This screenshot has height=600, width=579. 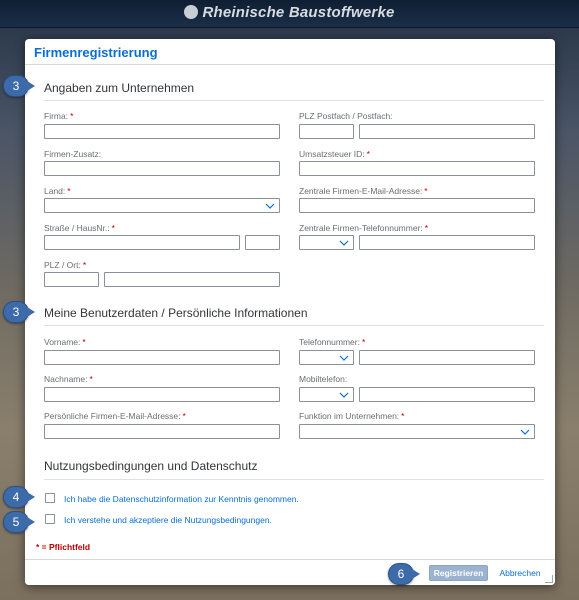 What do you see at coordinates (119, 88) in the screenshot?
I see `section-title-company: Angaben zum Unternehmen` at bounding box center [119, 88].